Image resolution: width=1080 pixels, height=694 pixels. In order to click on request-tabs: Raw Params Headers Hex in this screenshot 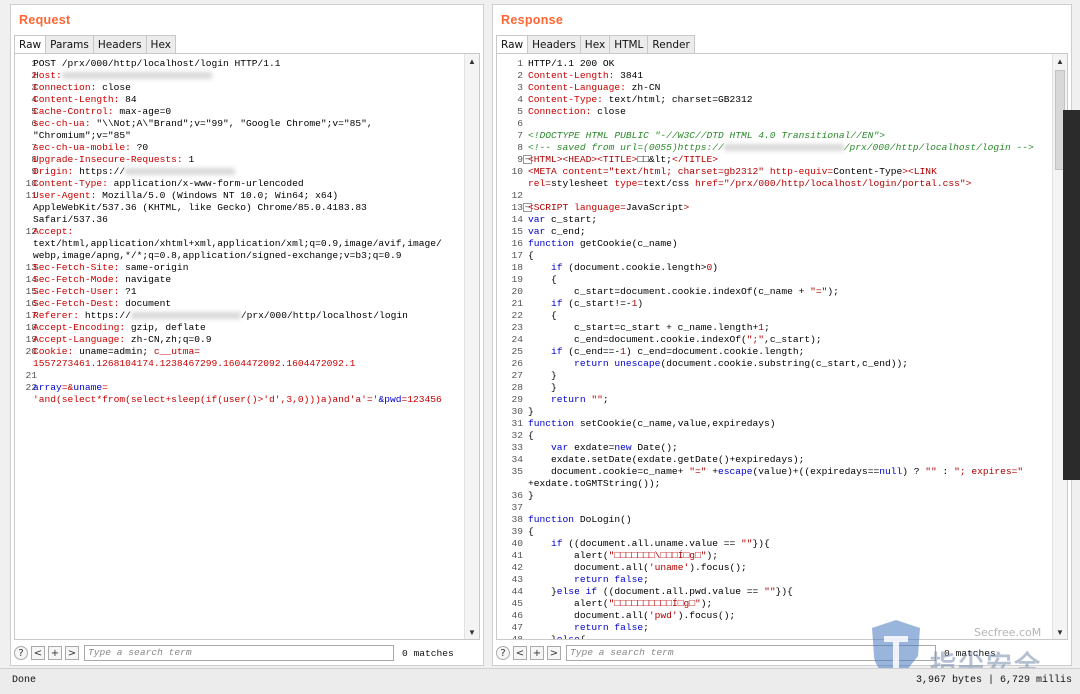, I will do `click(95, 44)`.